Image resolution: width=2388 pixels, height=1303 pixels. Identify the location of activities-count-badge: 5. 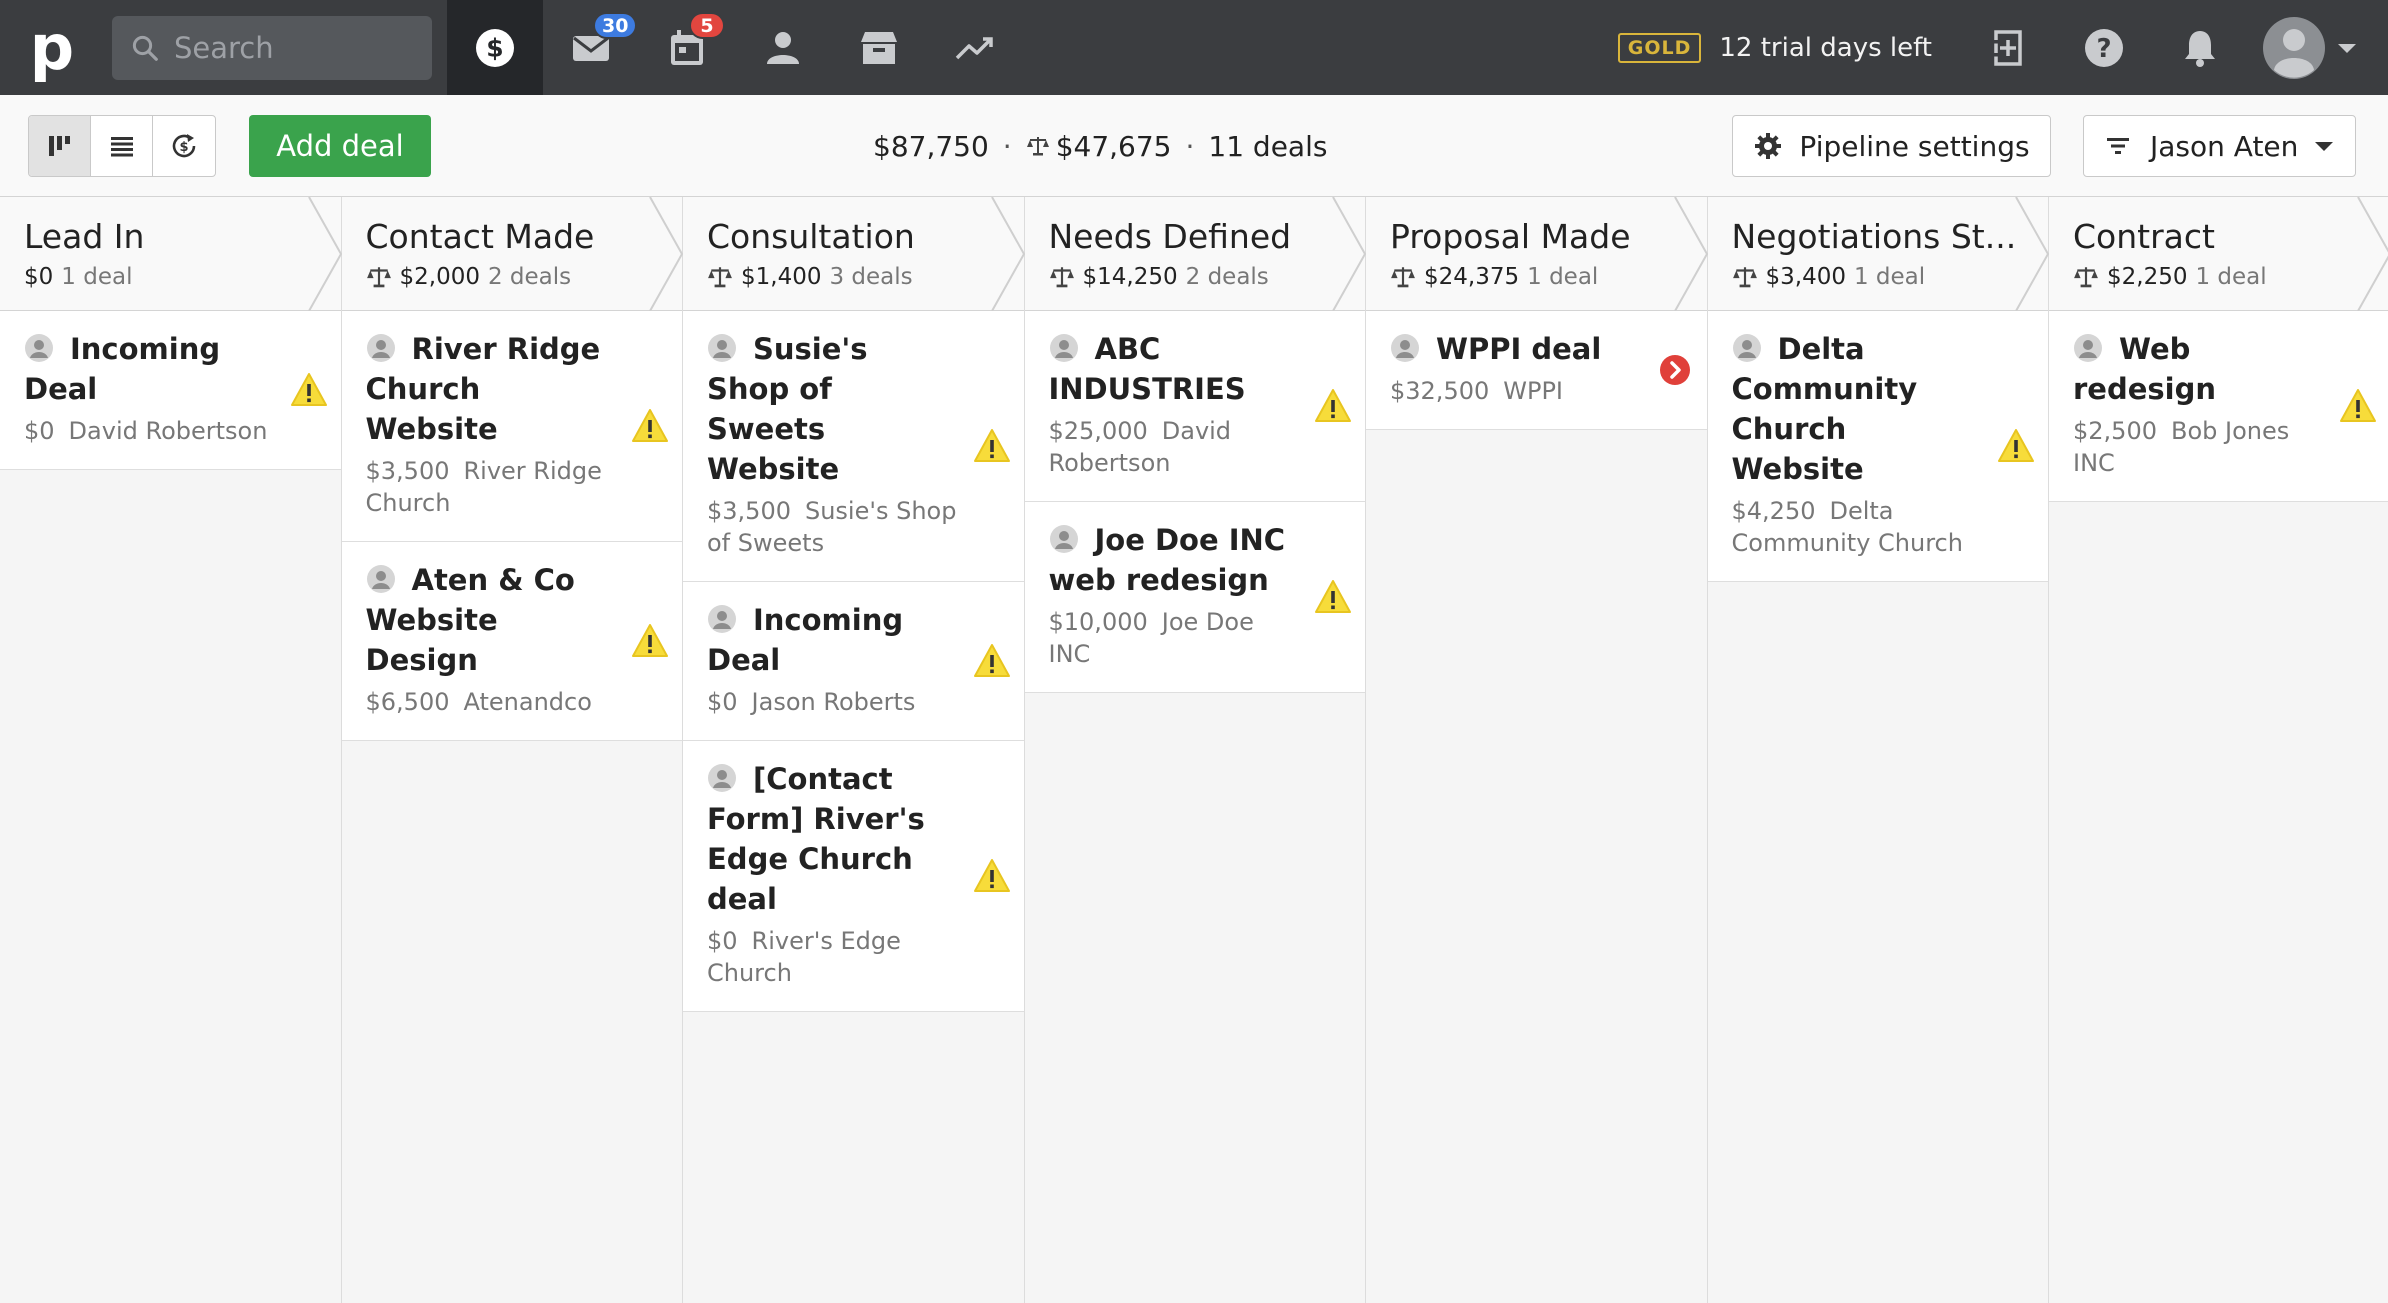
(707, 25).